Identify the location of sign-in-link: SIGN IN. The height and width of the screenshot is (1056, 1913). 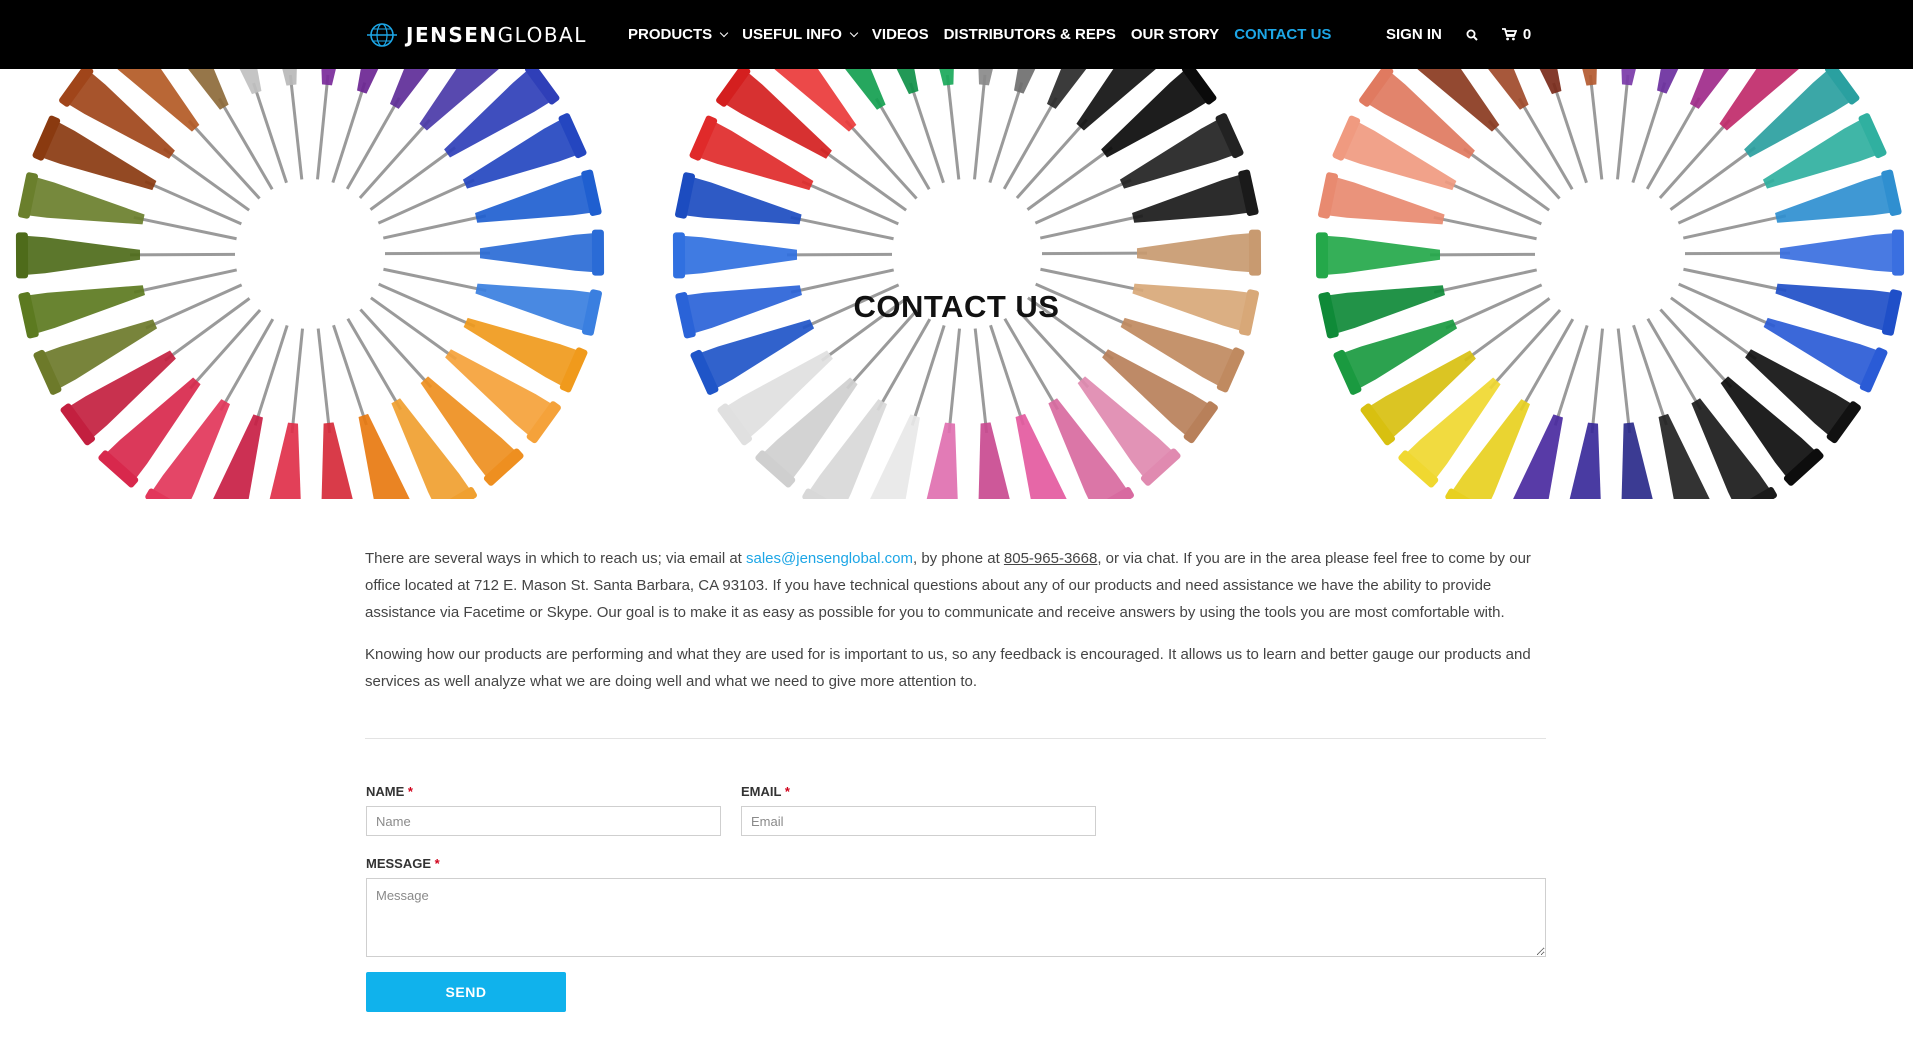
(1414, 34).